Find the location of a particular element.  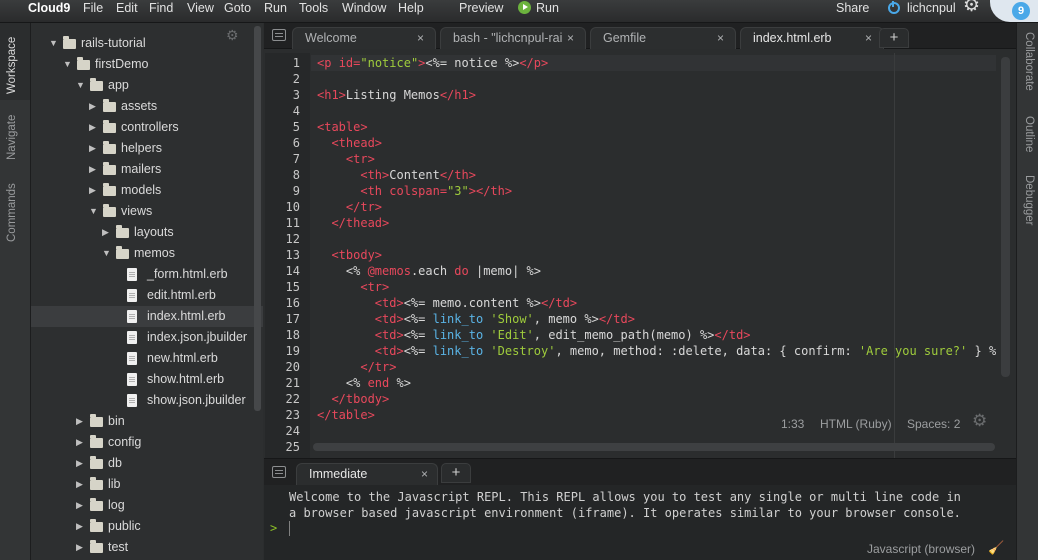

editor-menu-icon is located at coordinates (279, 35).